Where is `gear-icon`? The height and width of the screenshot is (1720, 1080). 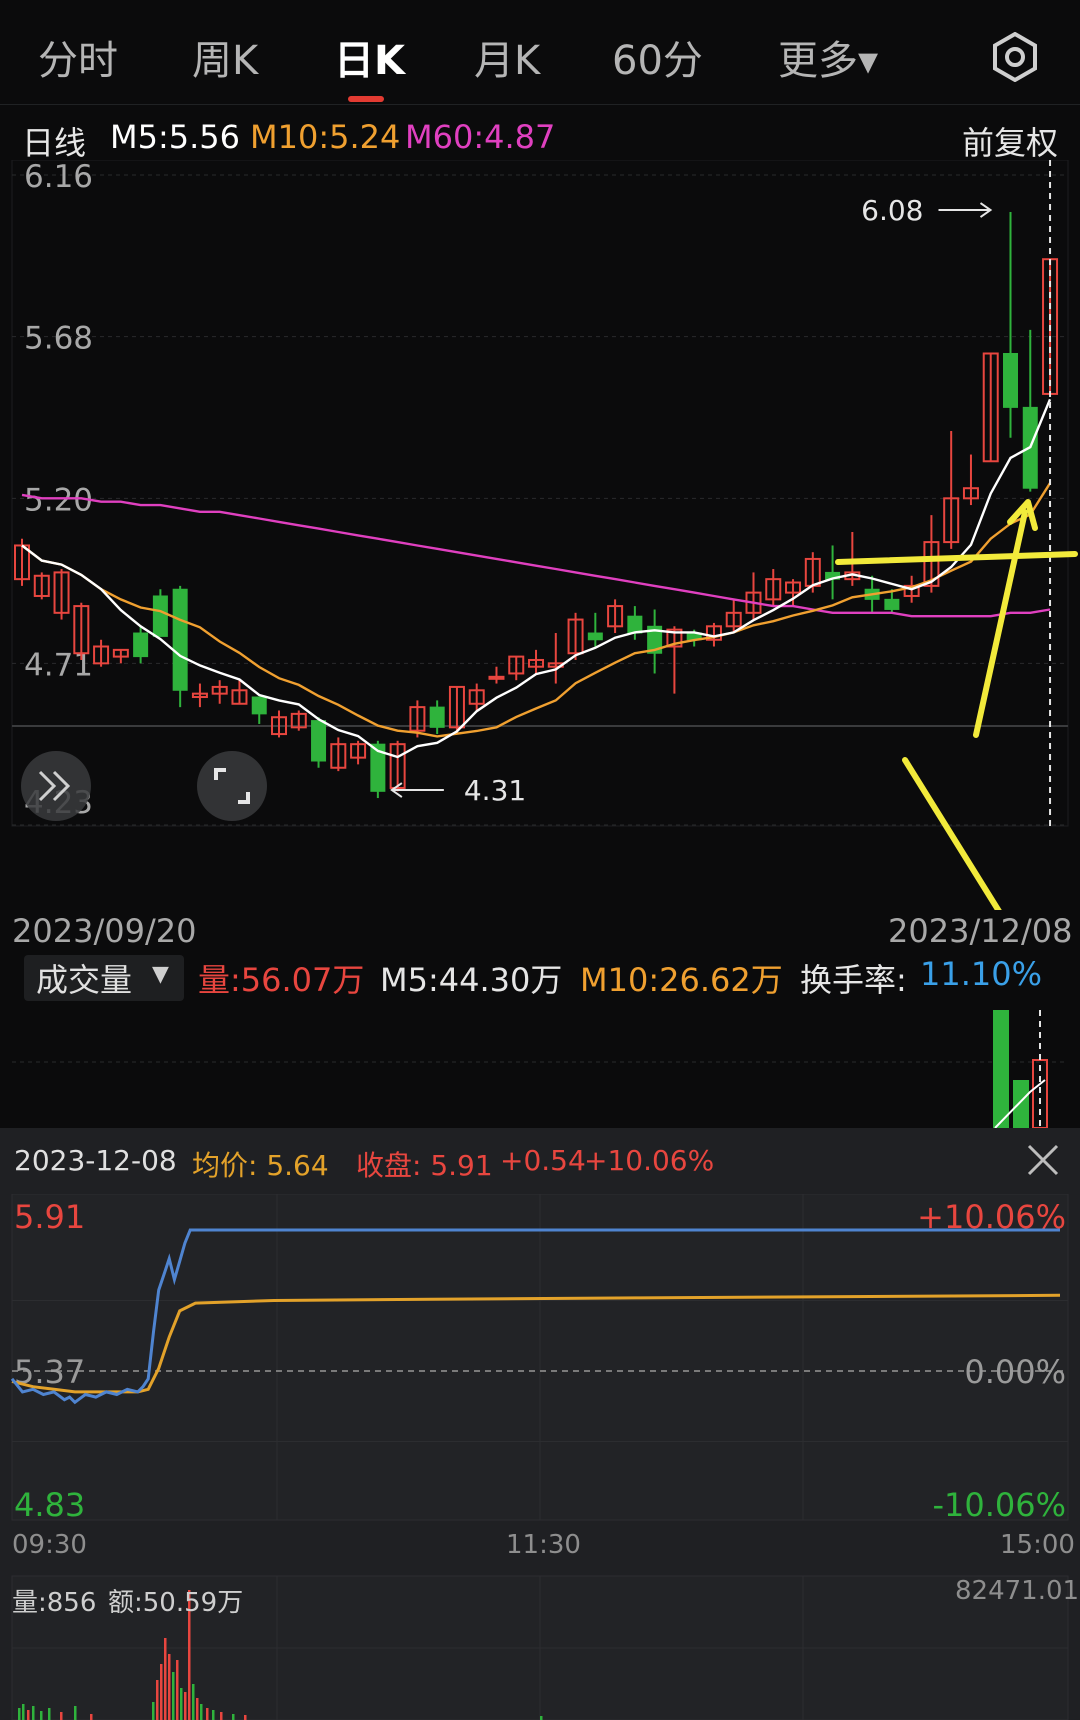
gear-icon is located at coordinates (1015, 57).